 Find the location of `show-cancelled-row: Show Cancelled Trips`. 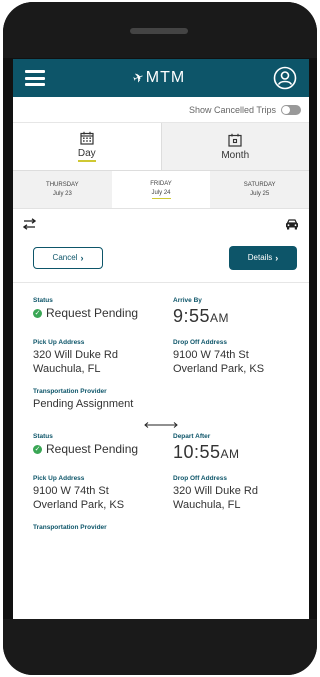

show-cancelled-row: Show Cancelled Trips is located at coordinates (161, 110).